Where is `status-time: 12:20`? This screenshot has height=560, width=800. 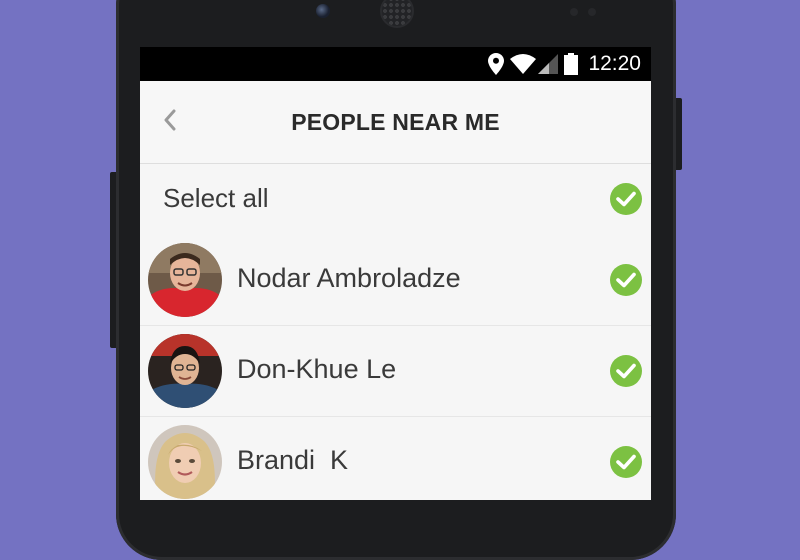 status-time: 12:20 is located at coordinates (614, 63).